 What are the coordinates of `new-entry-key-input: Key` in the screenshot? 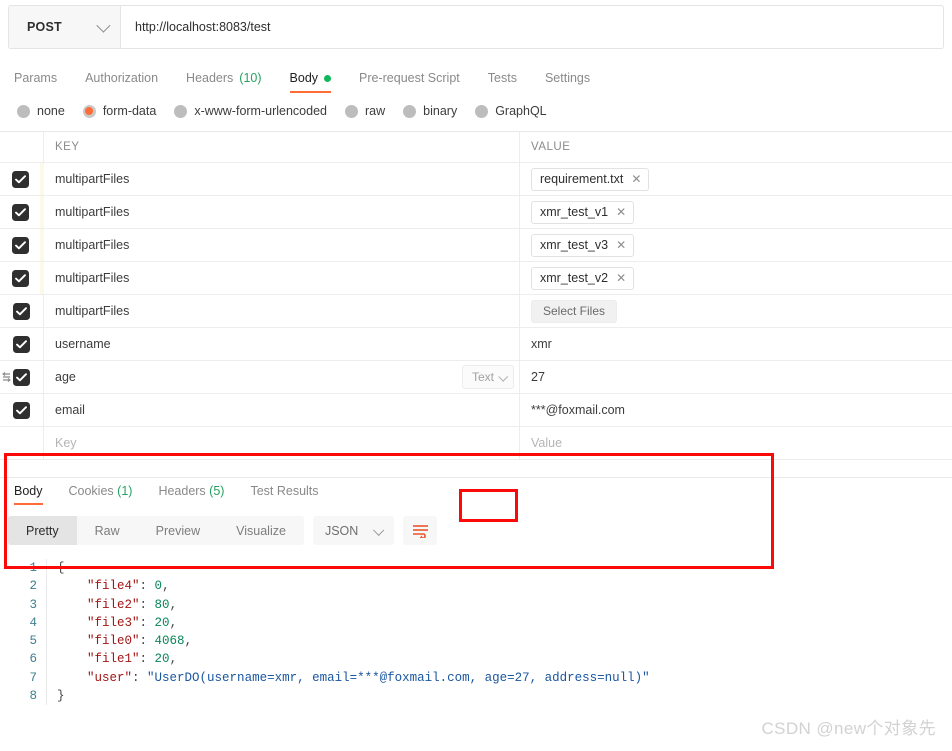 It's located at (282, 443).